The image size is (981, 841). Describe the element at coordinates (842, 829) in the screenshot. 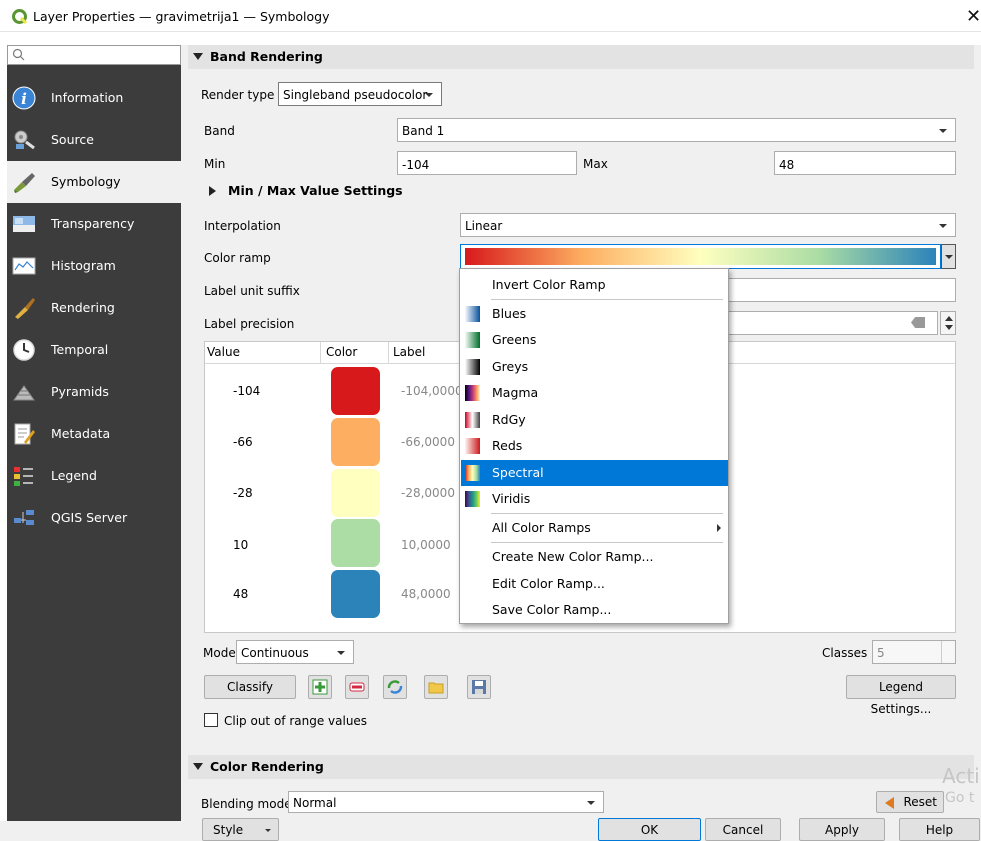

I see `apply-button: Apply` at that location.